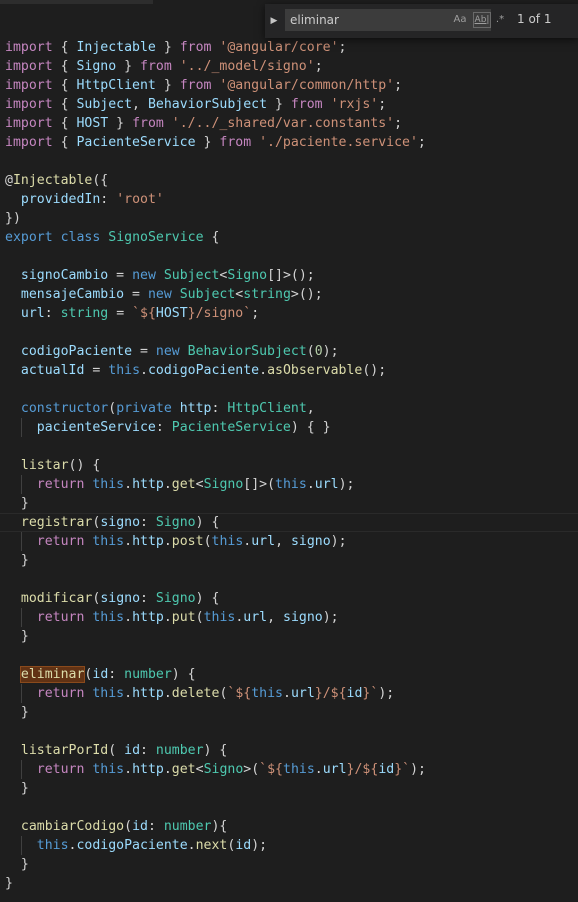 The width and height of the screenshot is (578, 902). I want to click on toggle-replace-chevron-icon: ▶, so click(274, 21).